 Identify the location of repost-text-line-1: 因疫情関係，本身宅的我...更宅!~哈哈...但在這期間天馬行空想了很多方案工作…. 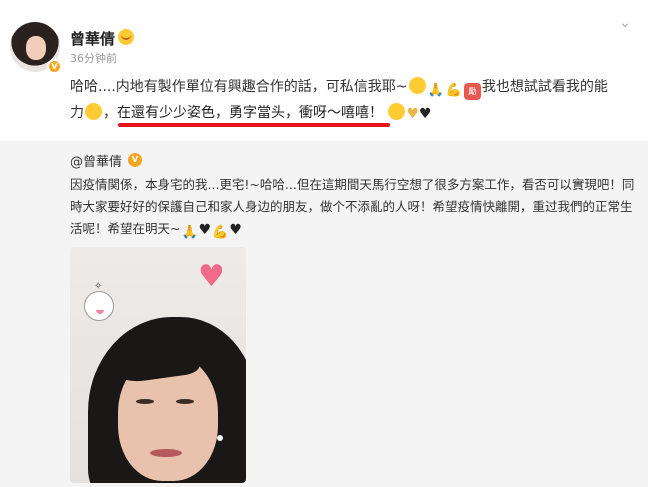
(352, 184).